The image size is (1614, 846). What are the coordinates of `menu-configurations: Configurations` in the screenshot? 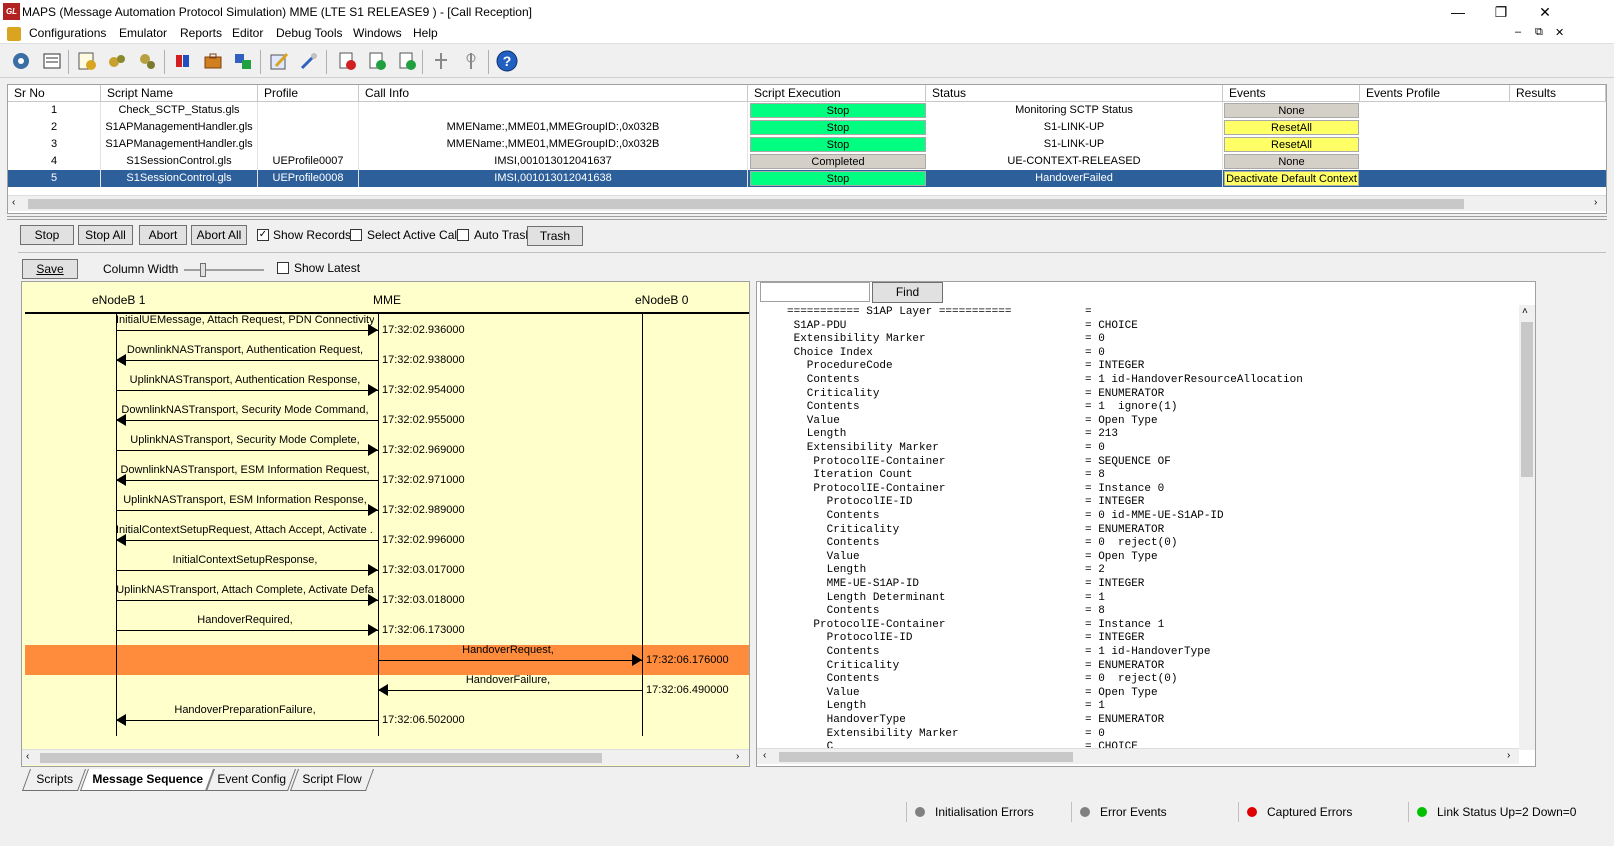 It's located at (67, 33).